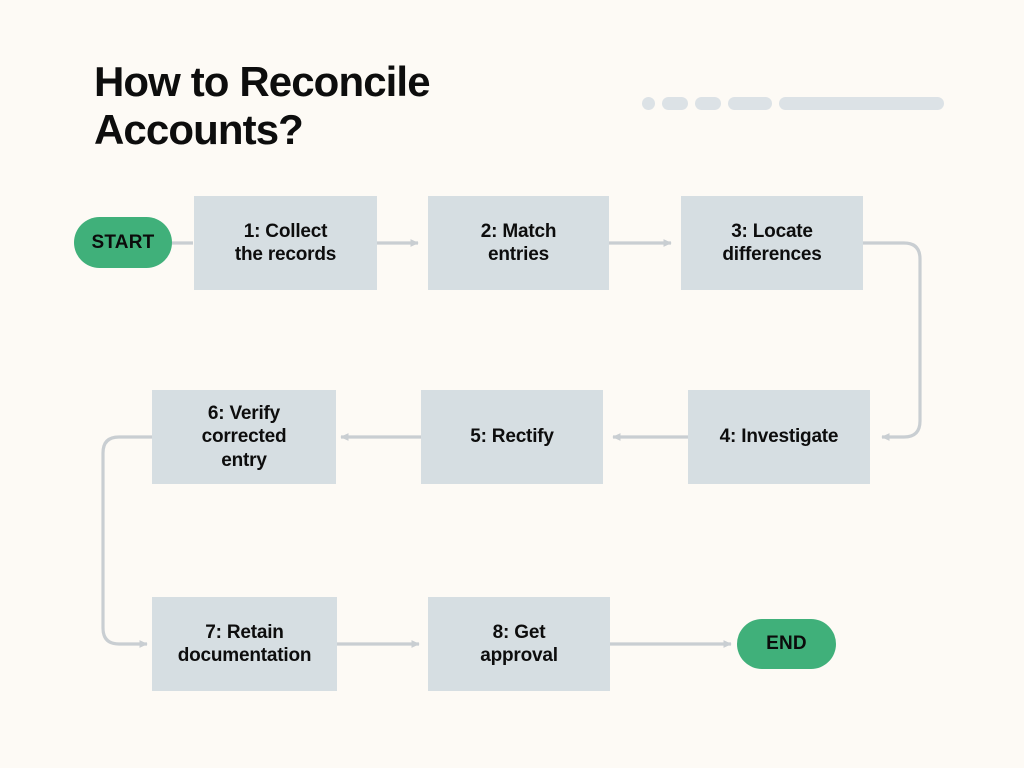 Image resolution: width=1024 pixels, height=768 pixels. What do you see at coordinates (512, 437) in the screenshot?
I see `node-step-5: 5: Rectify` at bounding box center [512, 437].